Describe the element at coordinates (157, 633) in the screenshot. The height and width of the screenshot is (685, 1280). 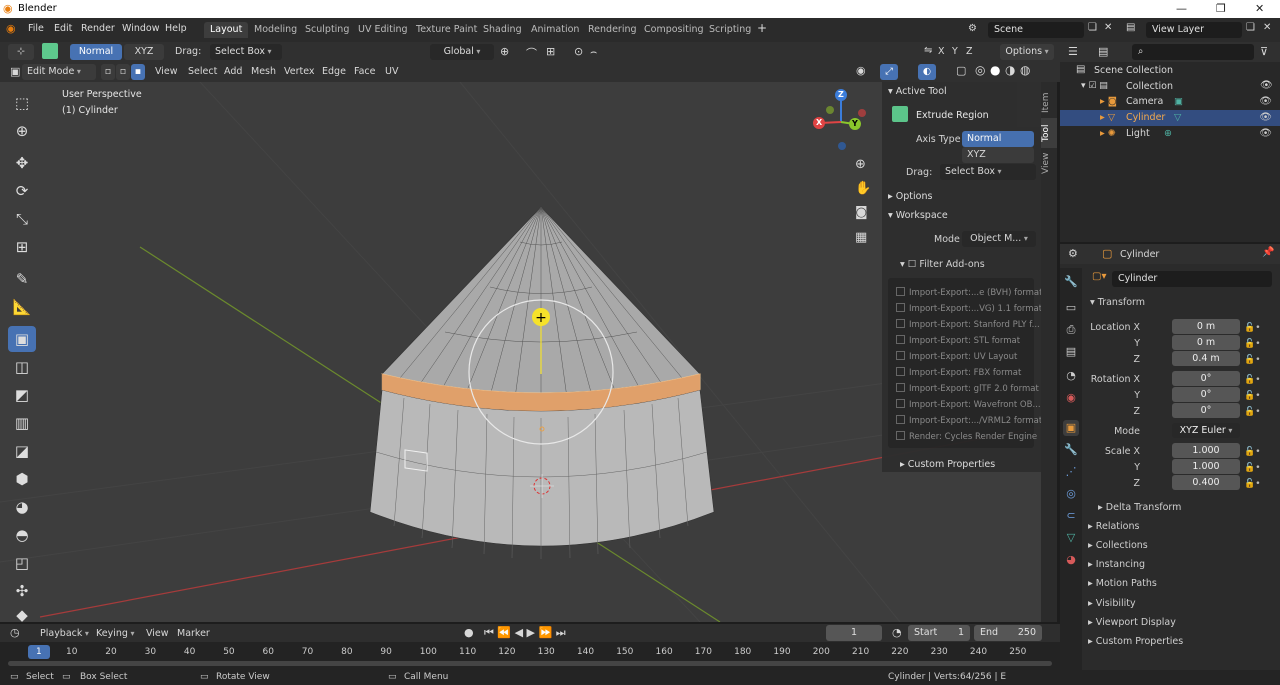
I see `timeline-view-menu: View` at that location.